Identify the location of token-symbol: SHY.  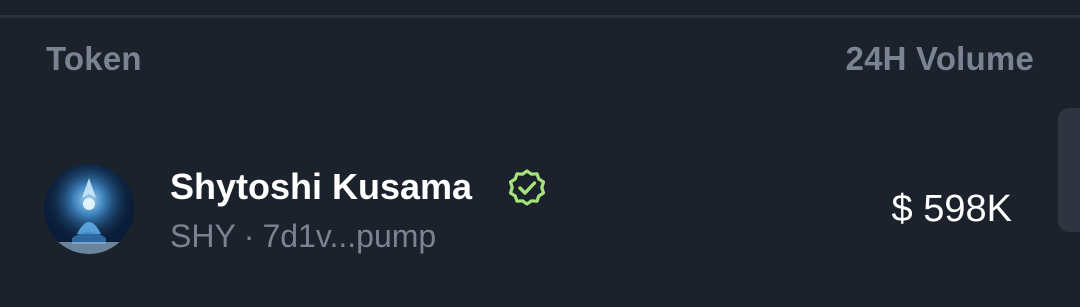
(203, 236).